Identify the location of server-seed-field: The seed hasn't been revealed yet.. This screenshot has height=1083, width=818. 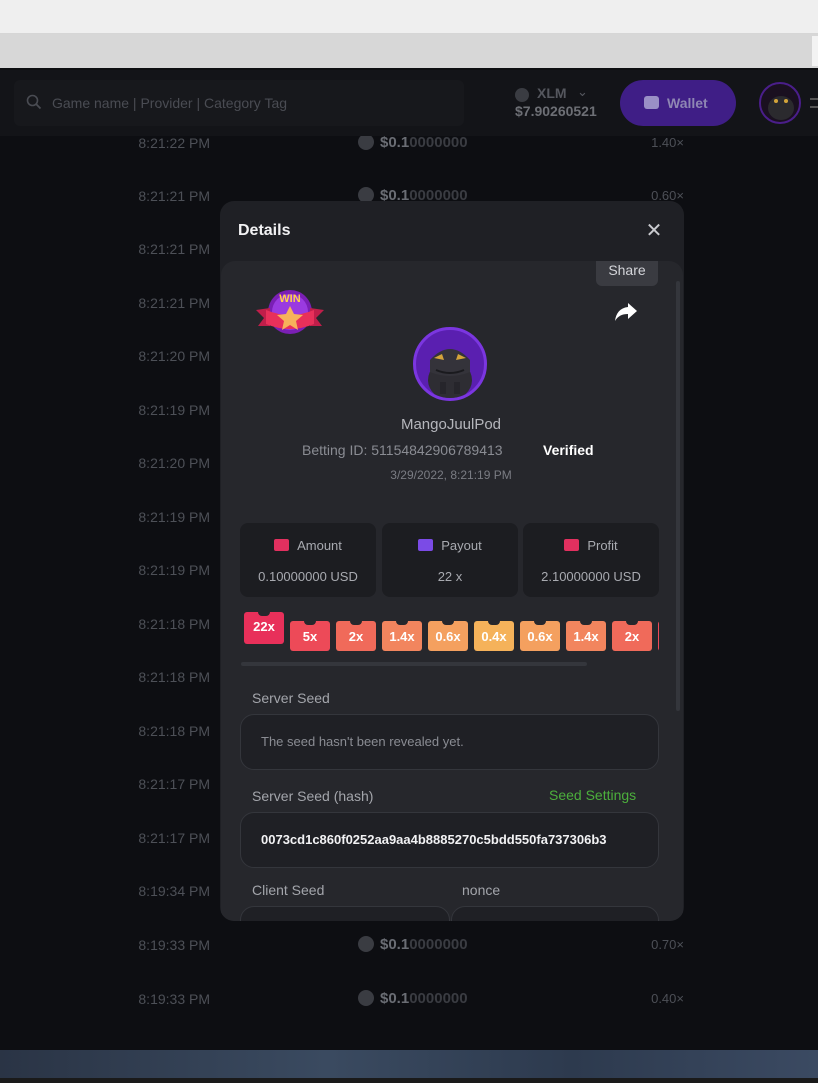
(449, 742).